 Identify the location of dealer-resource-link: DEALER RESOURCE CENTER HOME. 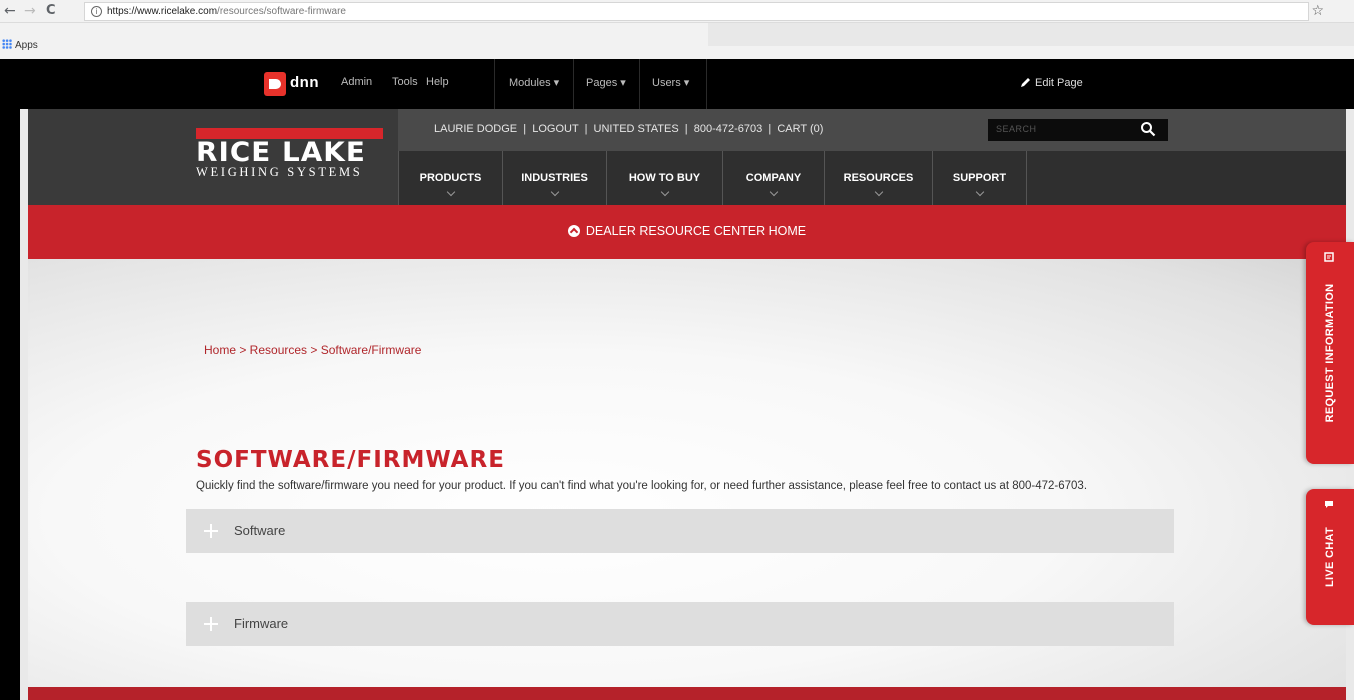
(687, 231).